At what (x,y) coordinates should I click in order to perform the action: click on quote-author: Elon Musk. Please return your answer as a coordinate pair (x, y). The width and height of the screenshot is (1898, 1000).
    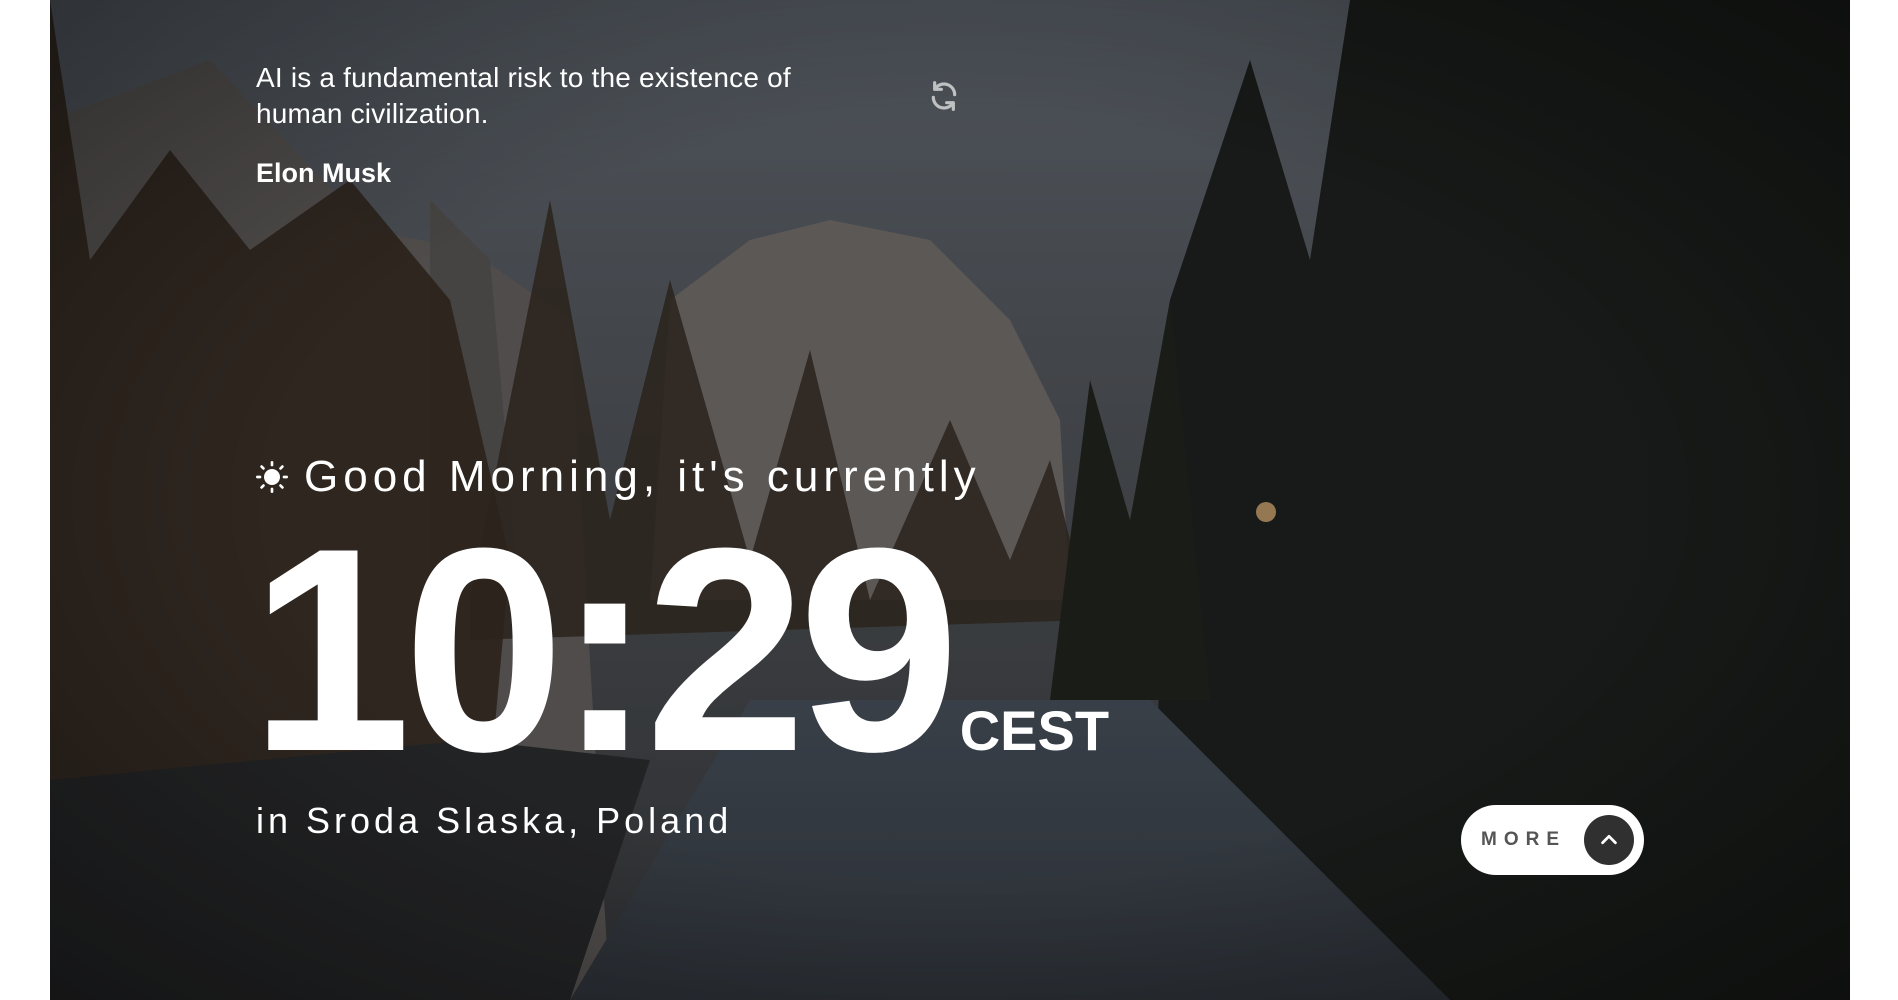
    Looking at the image, I should click on (324, 173).